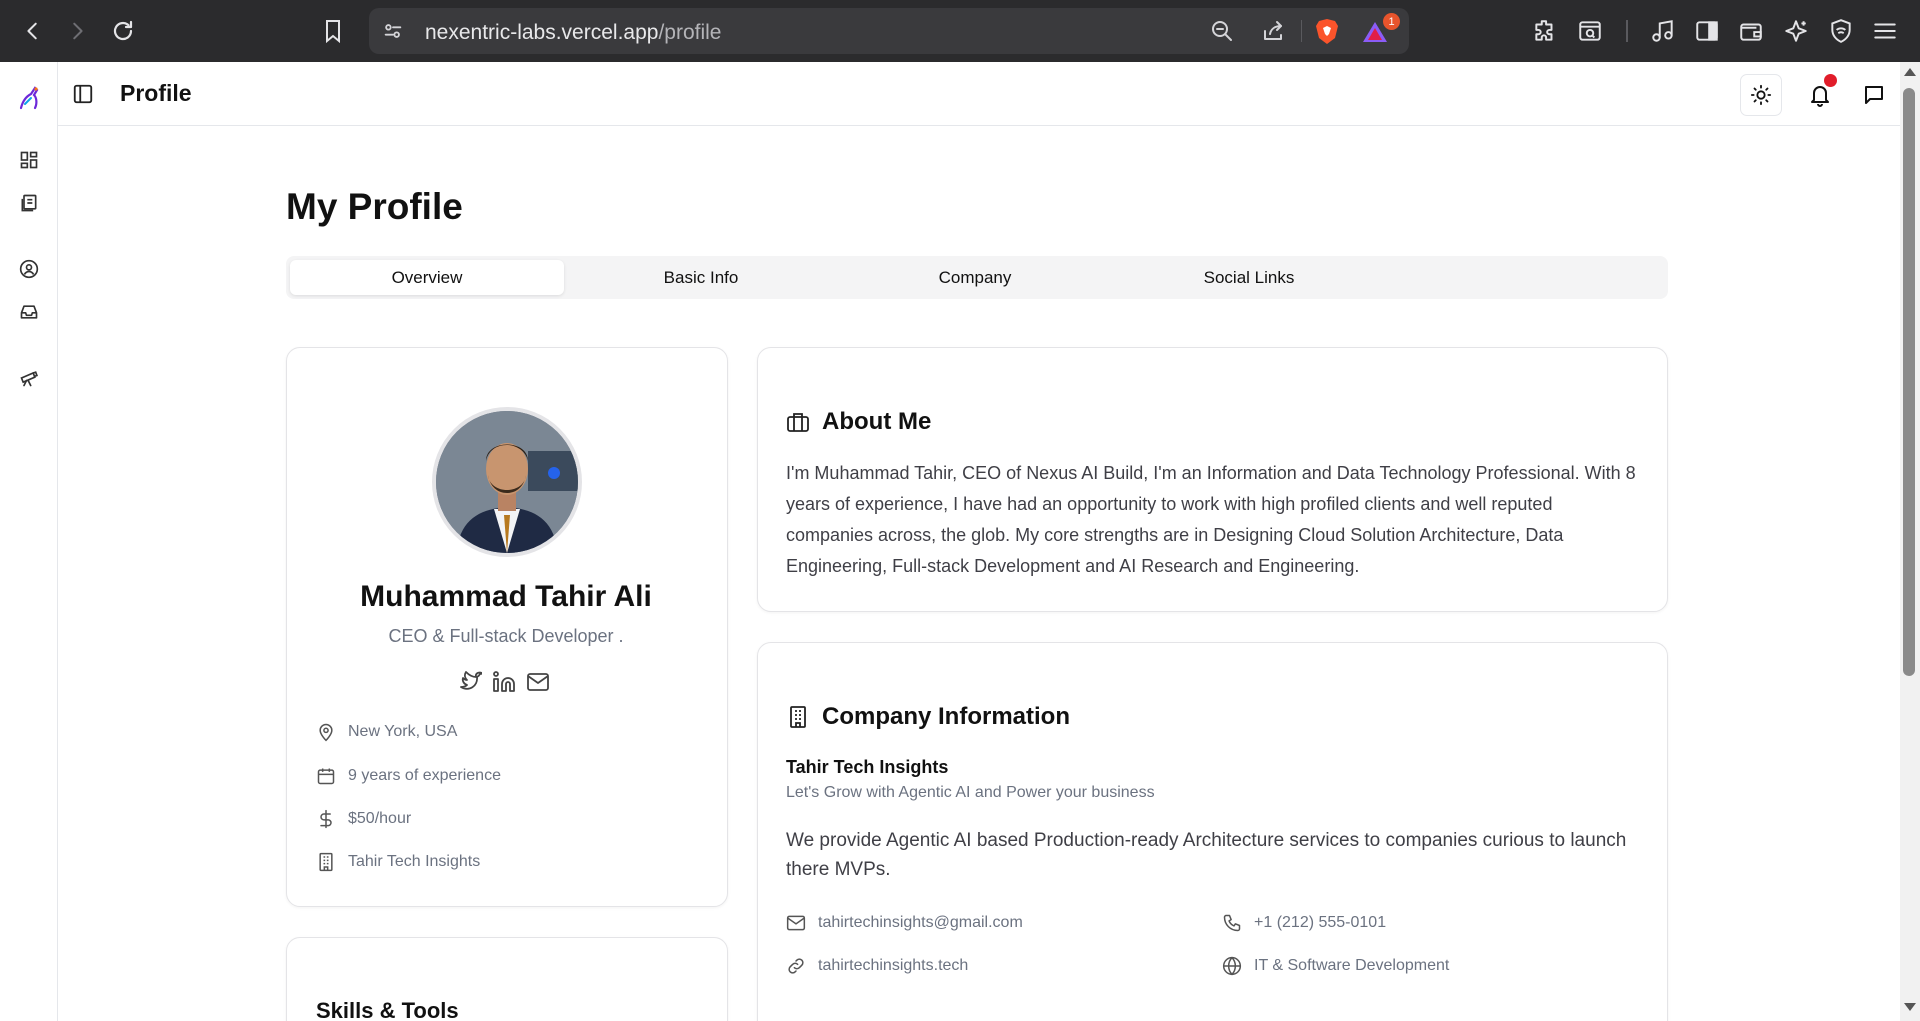 This screenshot has width=1920, height=1021. Describe the element at coordinates (29, 160) in the screenshot. I see `dashboard-icon` at that location.